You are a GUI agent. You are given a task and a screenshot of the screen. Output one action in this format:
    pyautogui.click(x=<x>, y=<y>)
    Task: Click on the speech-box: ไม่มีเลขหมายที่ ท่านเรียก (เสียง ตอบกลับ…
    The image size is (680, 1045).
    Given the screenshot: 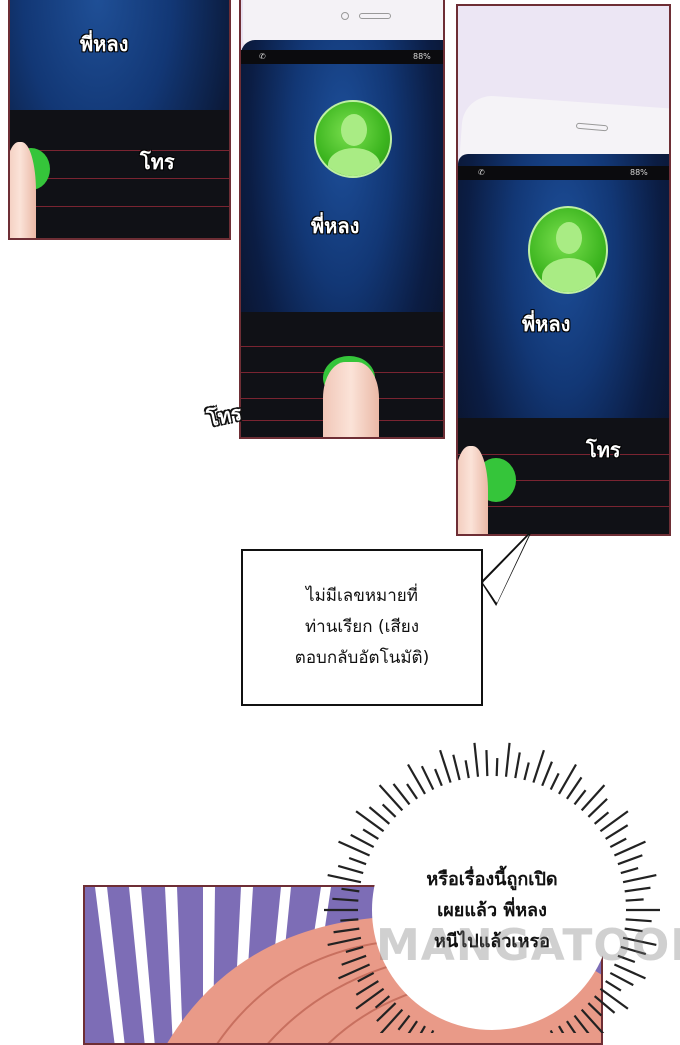 What is the action you would take?
    pyautogui.click(x=362, y=627)
    